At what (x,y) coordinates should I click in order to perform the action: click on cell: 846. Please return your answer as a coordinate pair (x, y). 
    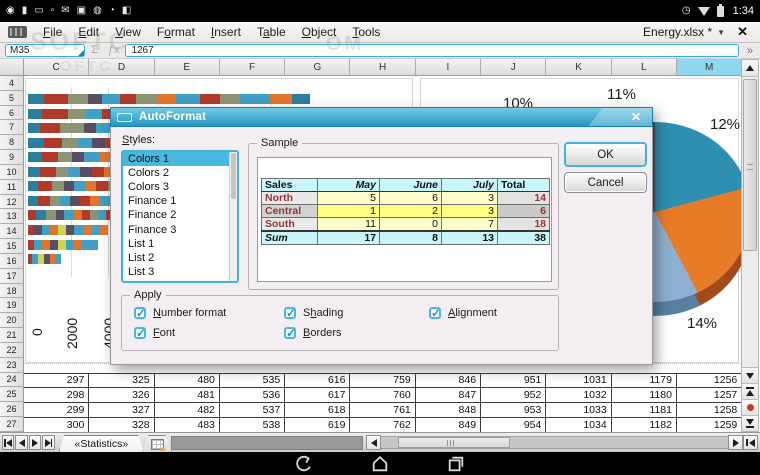
    Looking at the image, I should click on (448, 380).